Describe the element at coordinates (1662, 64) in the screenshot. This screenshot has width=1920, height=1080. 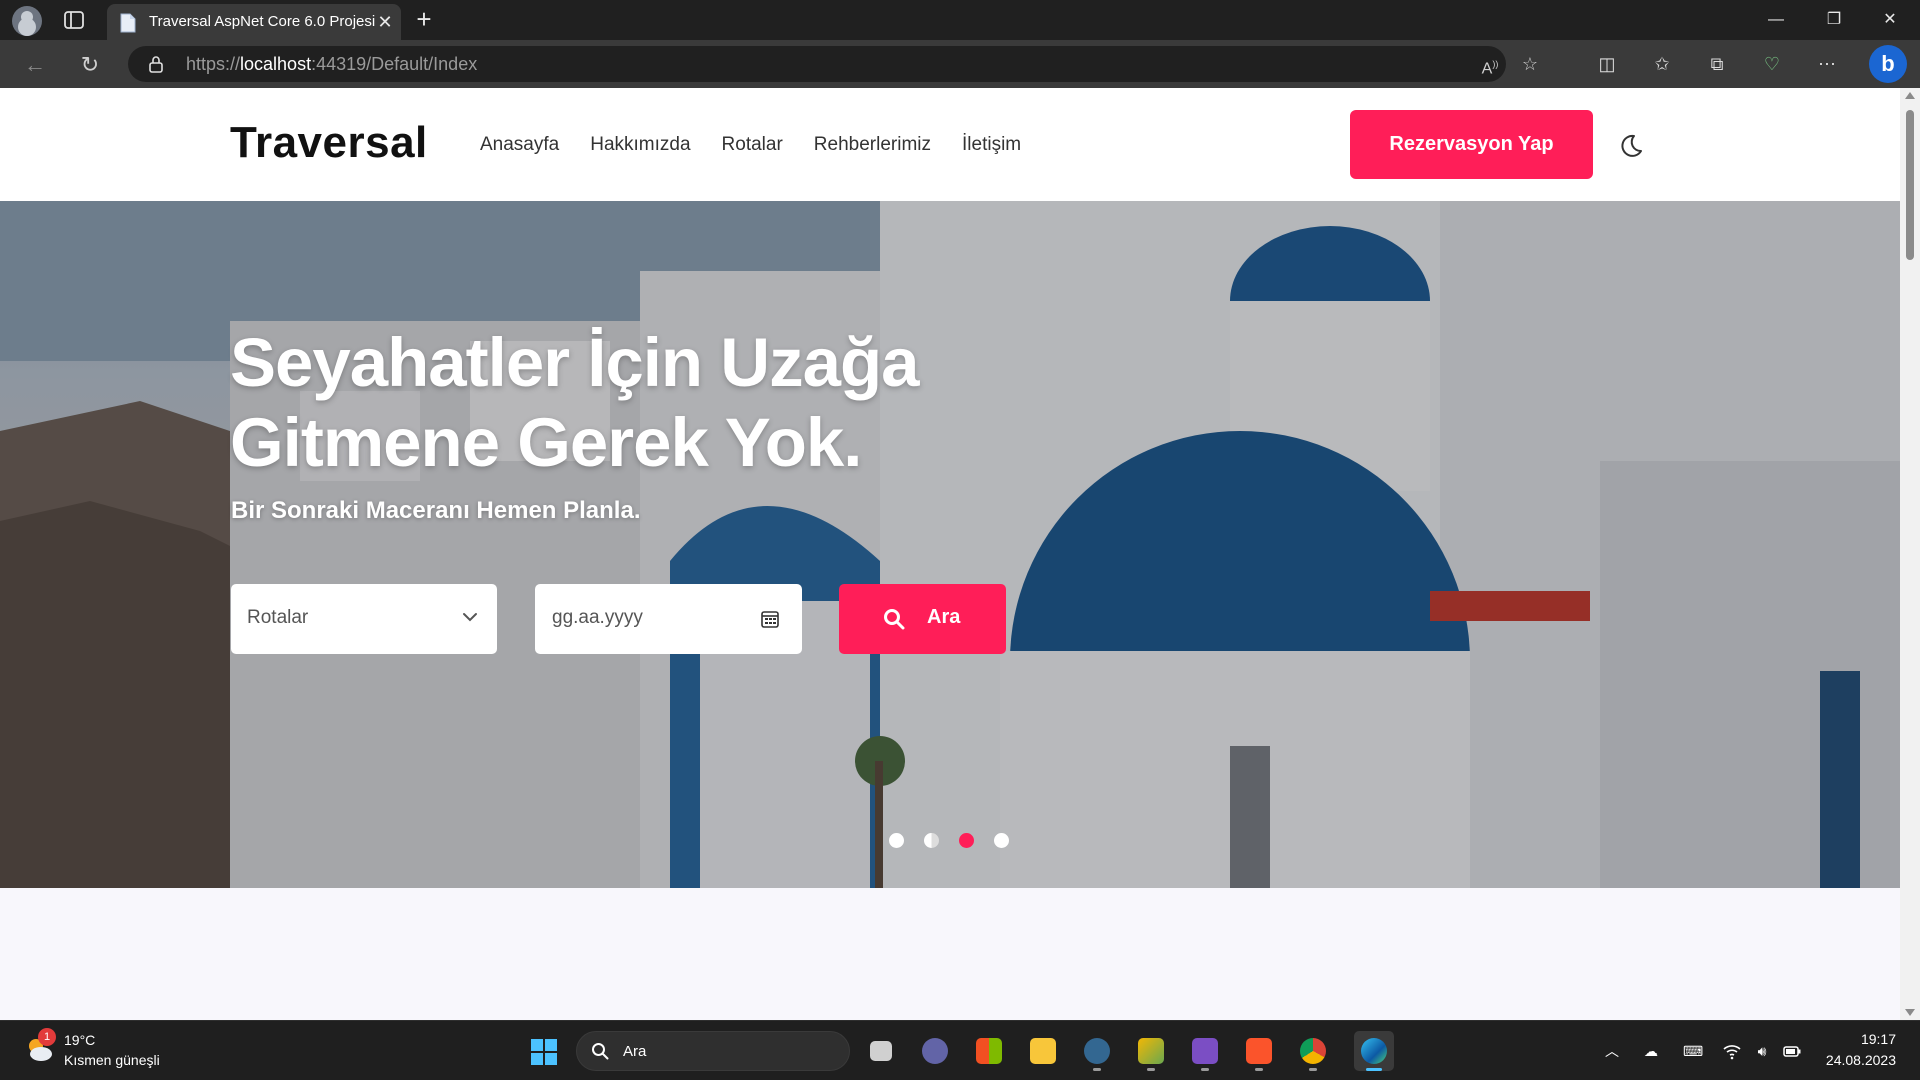
I see `favorites-icon: ✩` at that location.